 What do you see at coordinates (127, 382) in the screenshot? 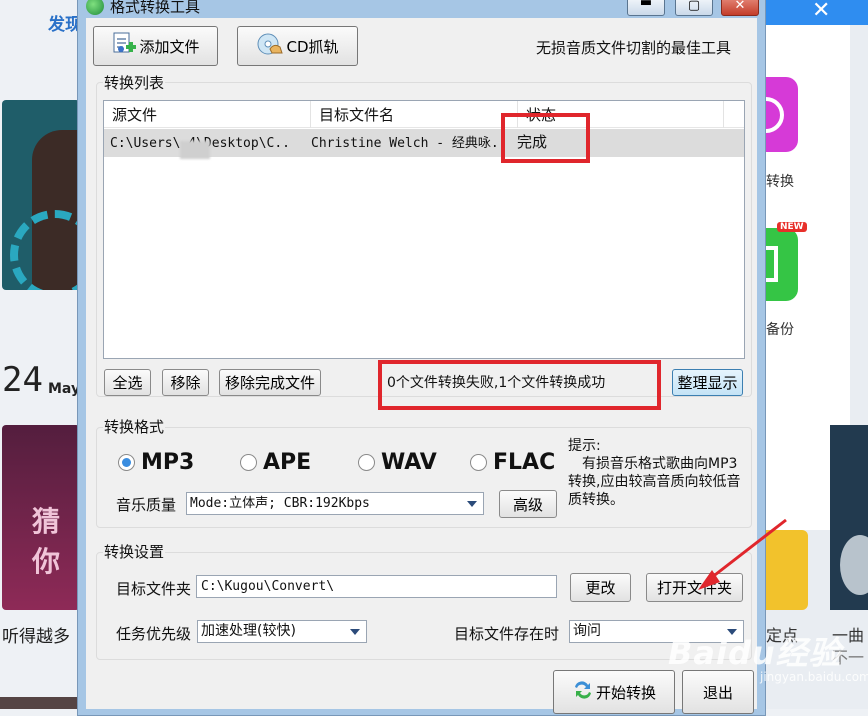
I see `select-all-button: 全选` at bounding box center [127, 382].